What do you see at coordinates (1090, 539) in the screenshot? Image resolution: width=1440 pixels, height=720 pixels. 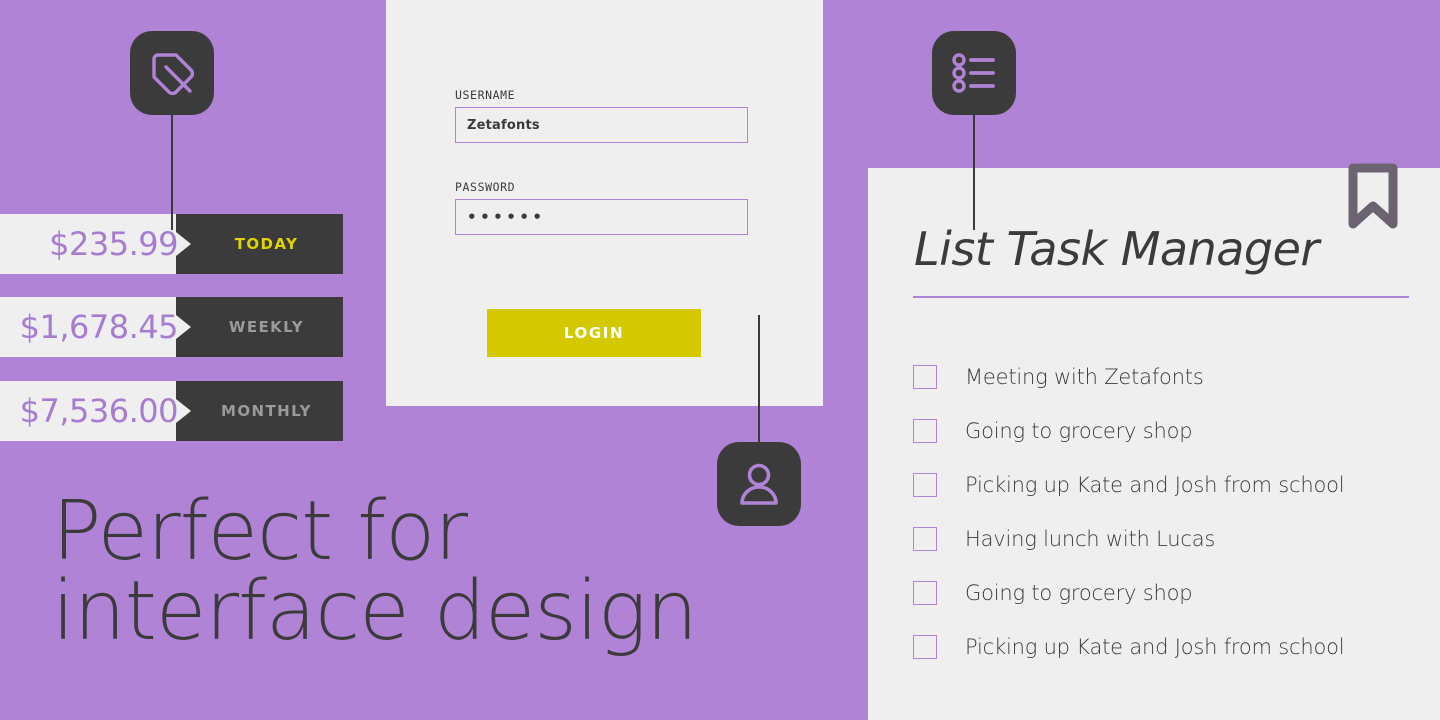 I see `task-label: Having lunch with Lucas` at bounding box center [1090, 539].